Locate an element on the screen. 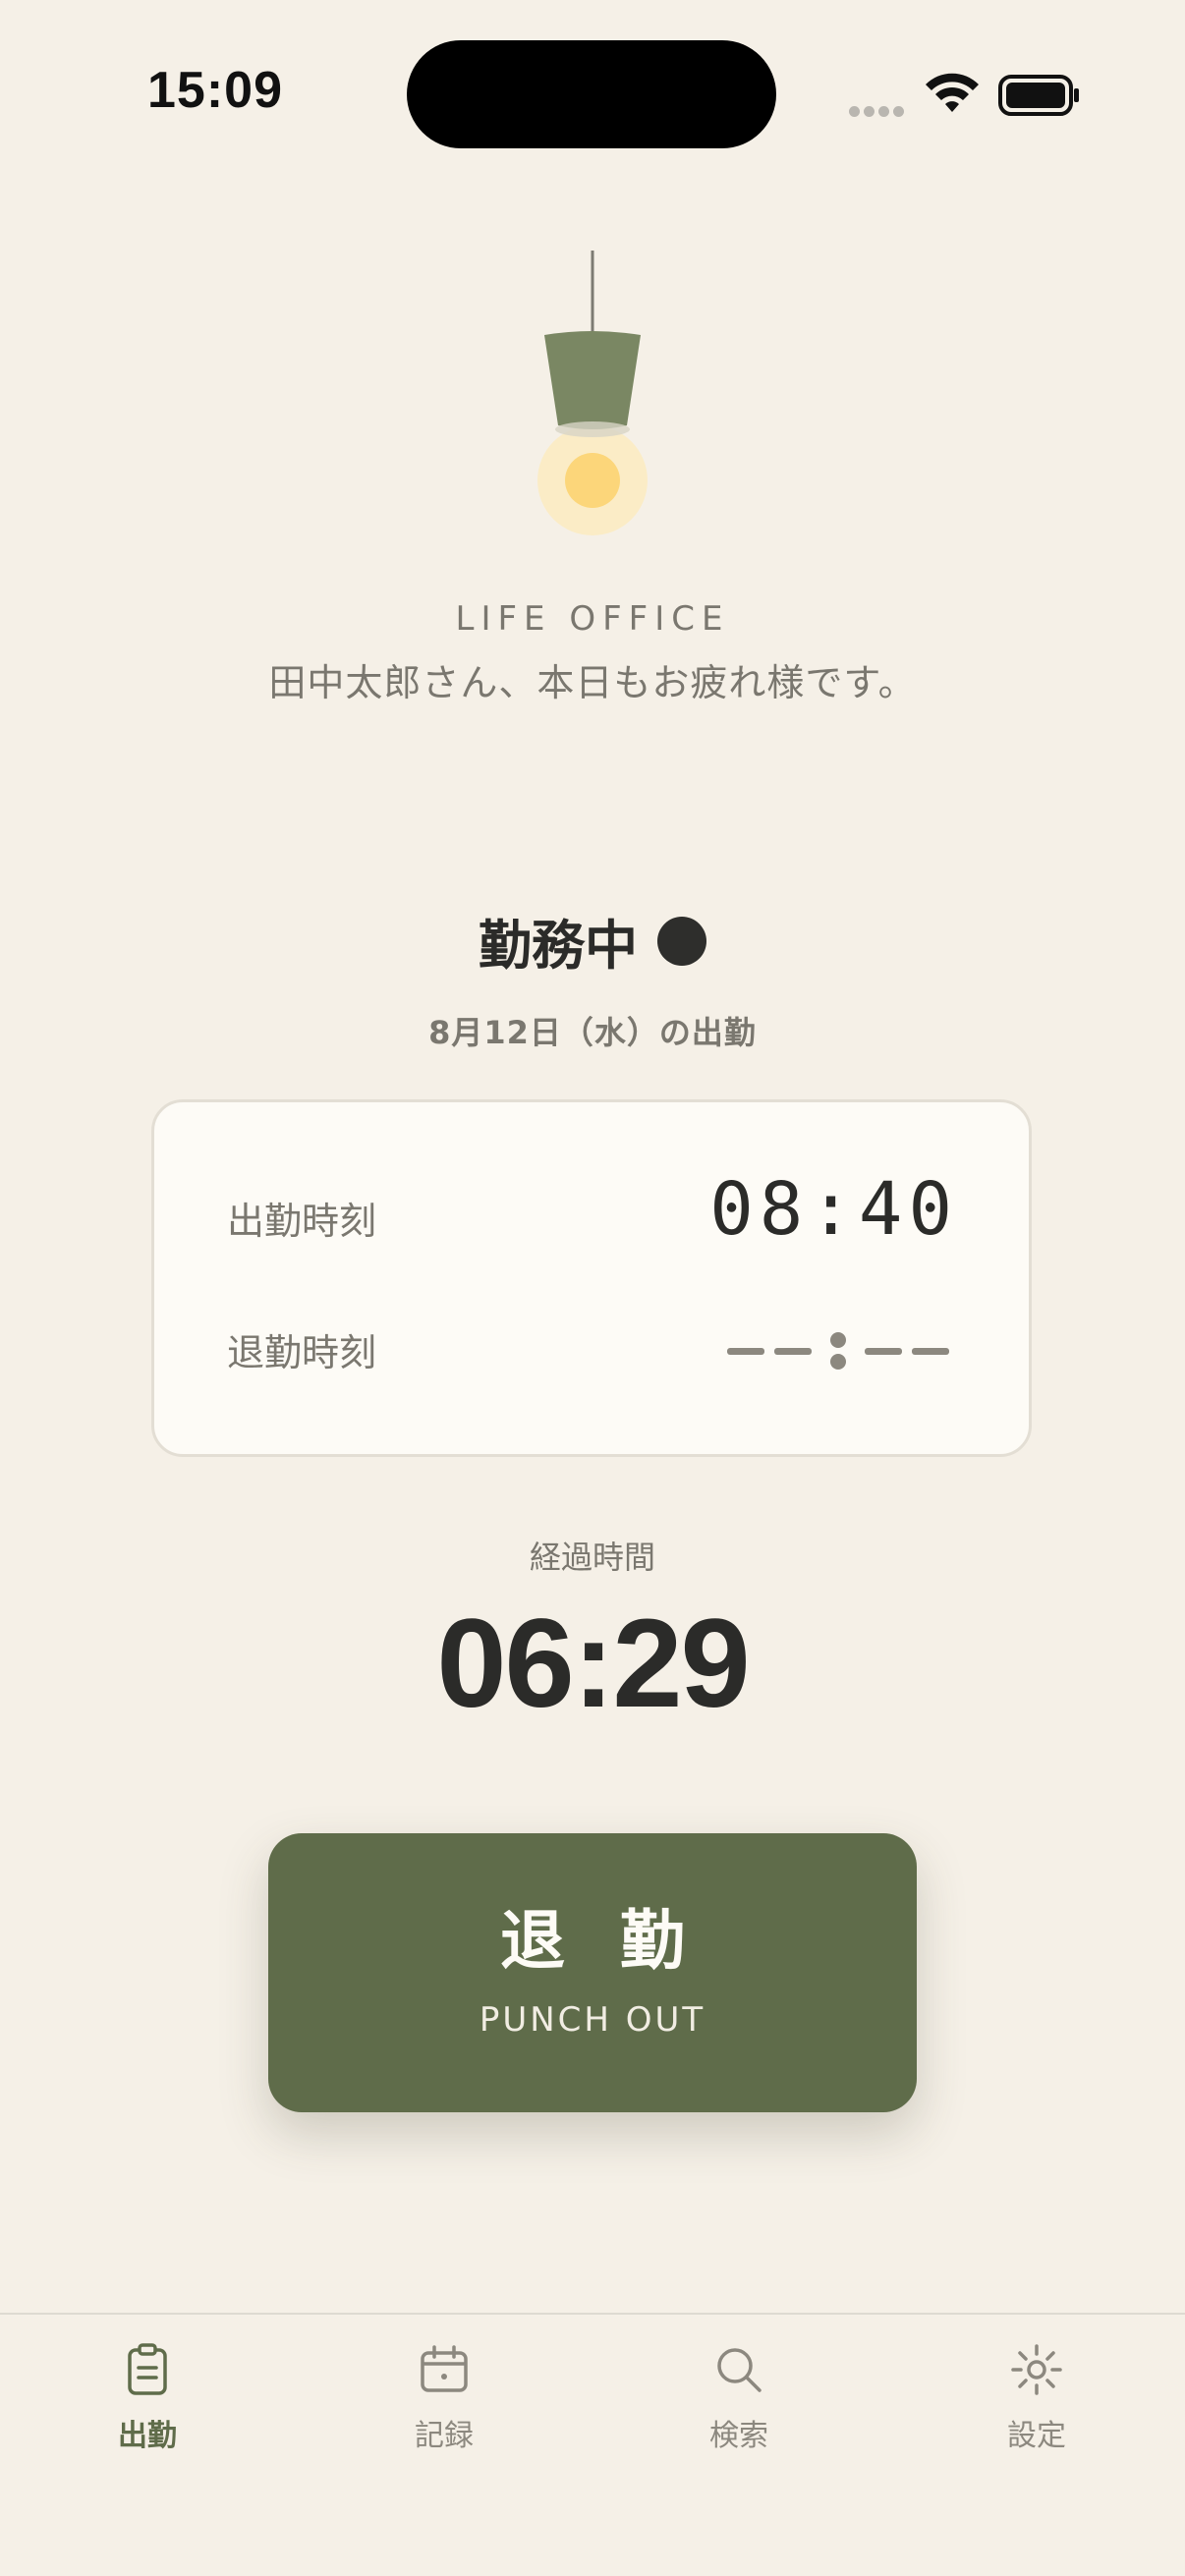  brand-name: LIFE OFFICE is located at coordinates (592, 619).